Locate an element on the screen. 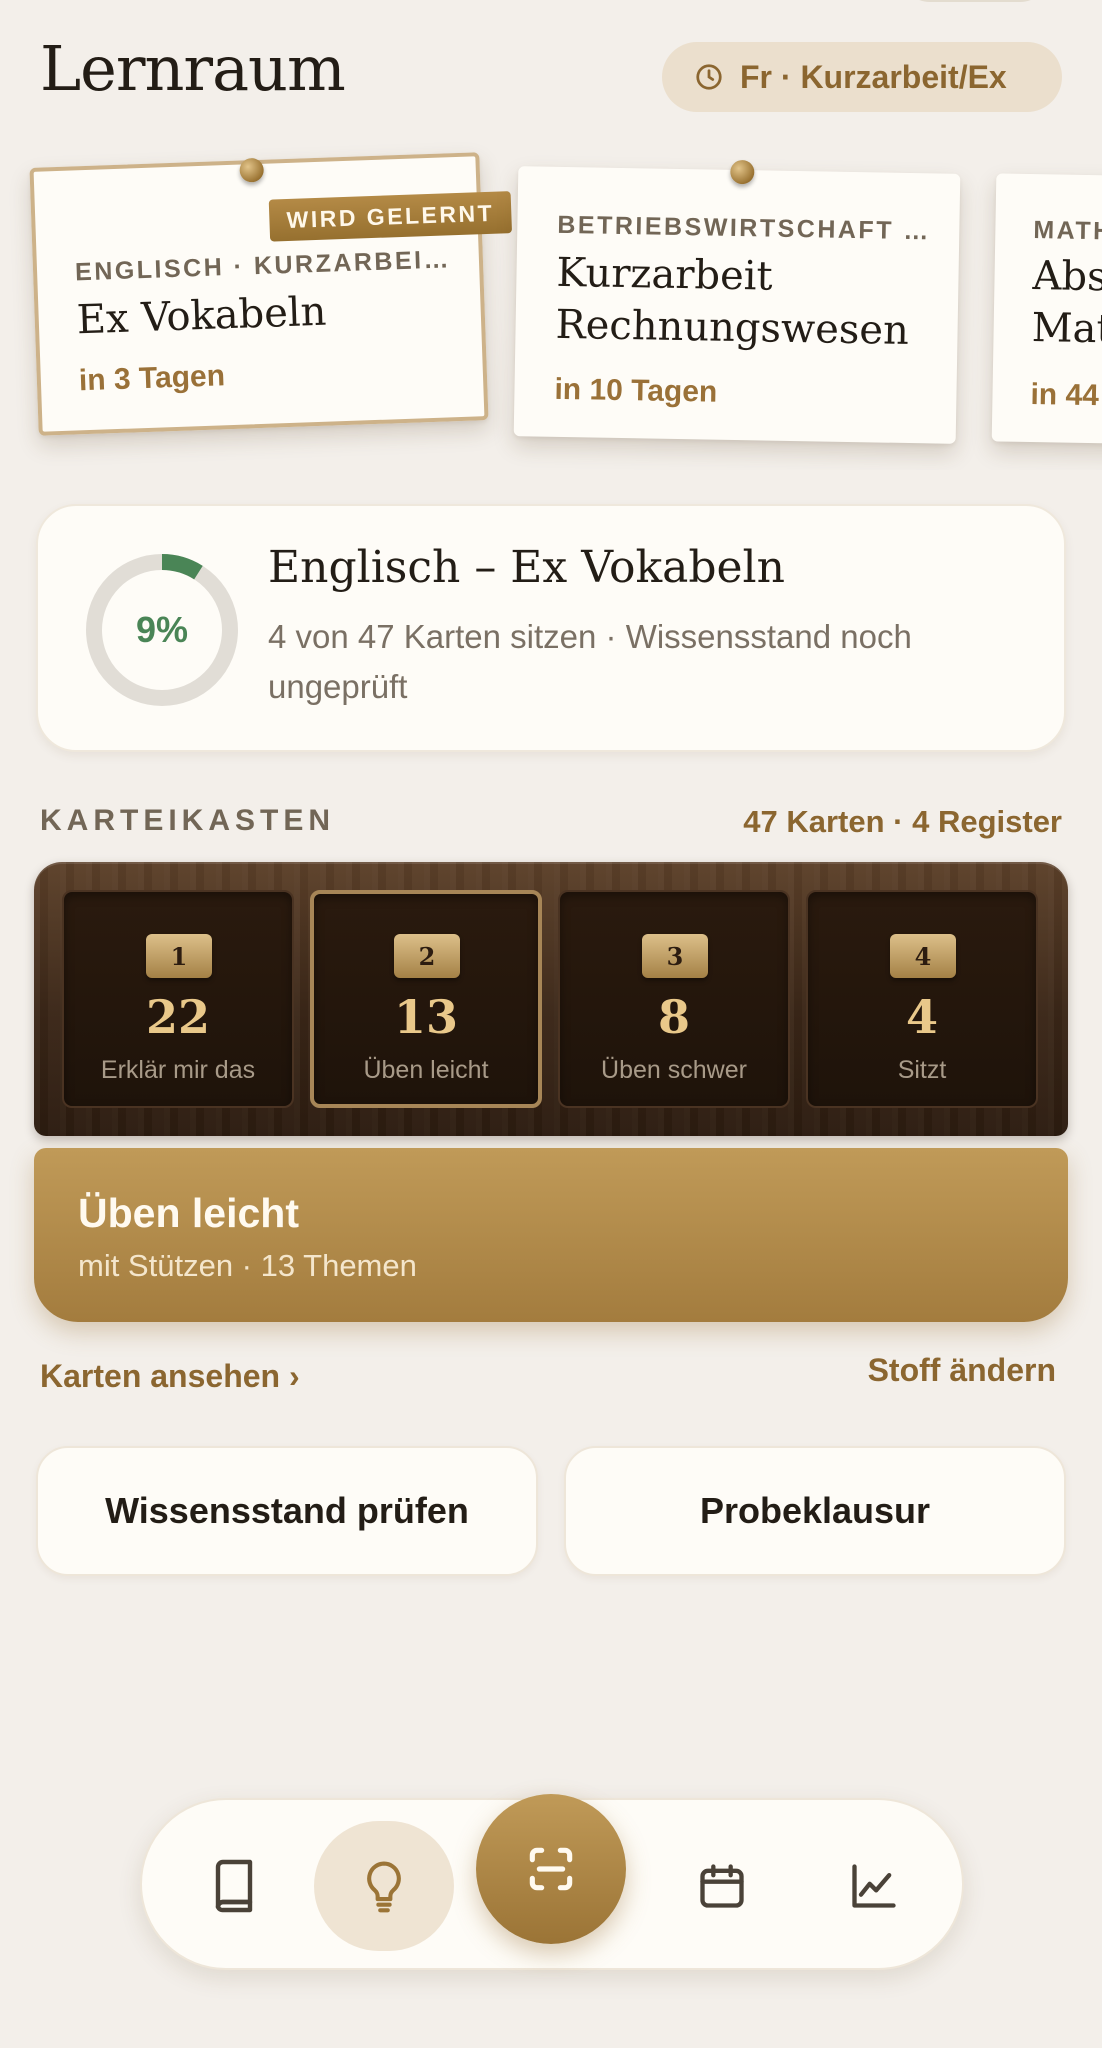  lightbulb-icon is located at coordinates (384, 1887).